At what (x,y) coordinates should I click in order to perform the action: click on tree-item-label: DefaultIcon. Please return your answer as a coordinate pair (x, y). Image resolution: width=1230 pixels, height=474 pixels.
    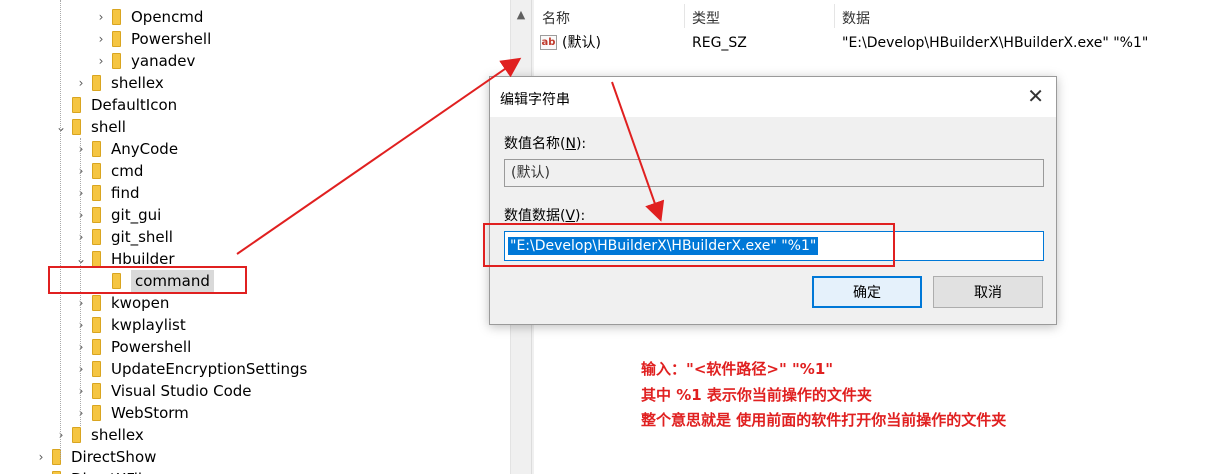
    Looking at the image, I should click on (134, 105).